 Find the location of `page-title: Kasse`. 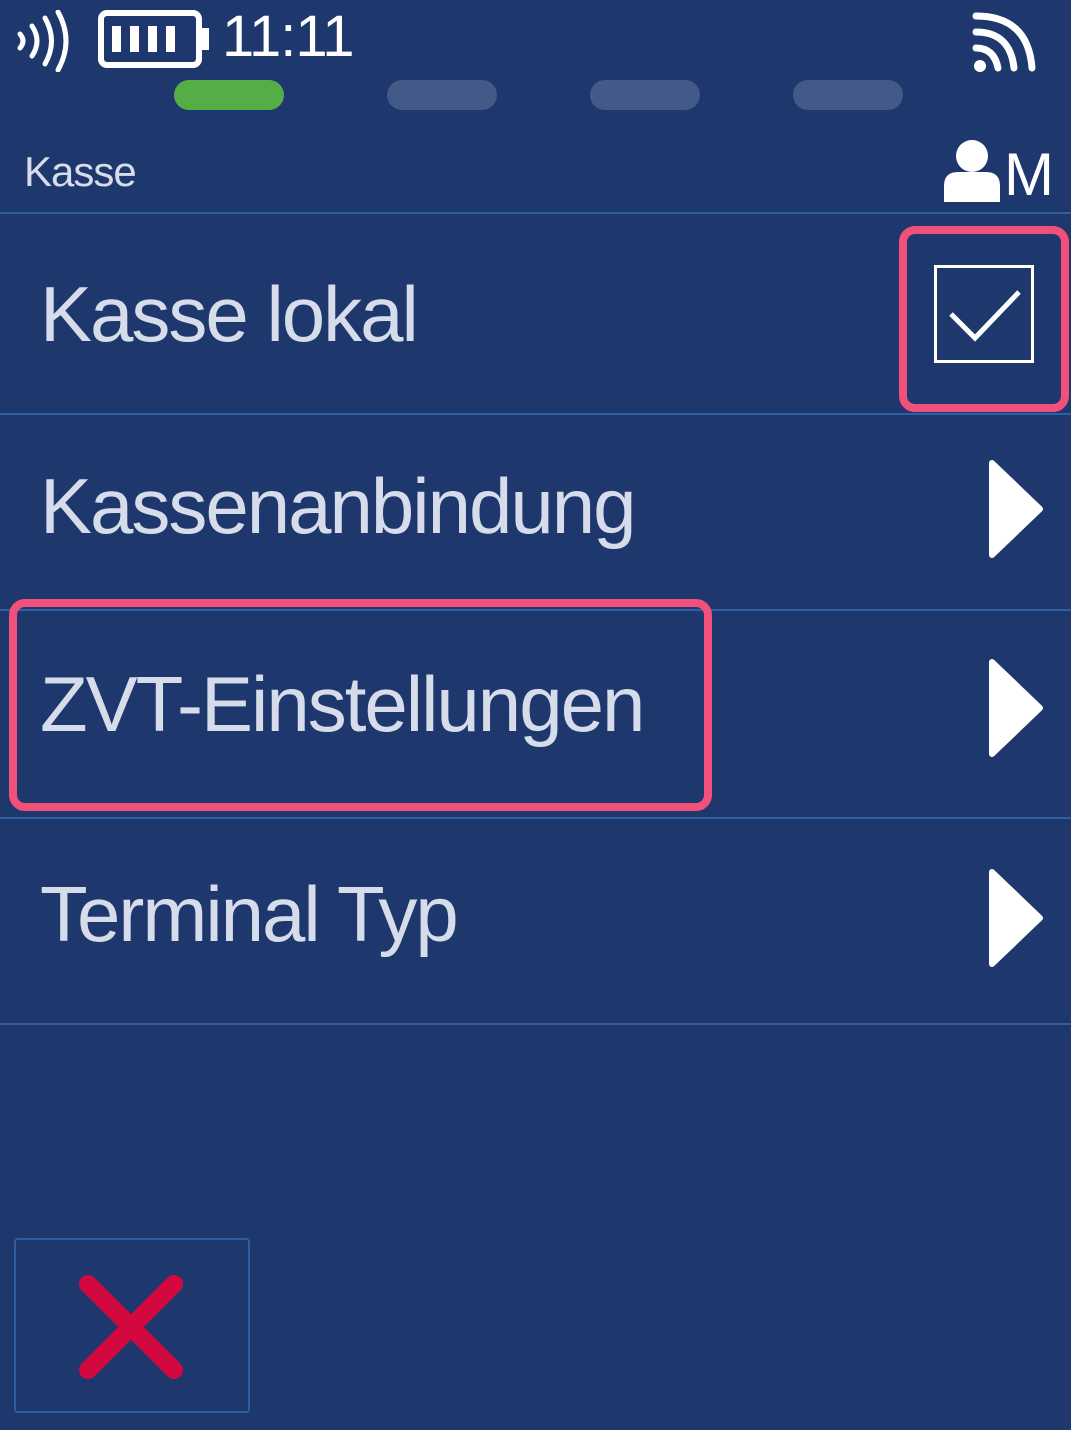

page-title: Kasse is located at coordinates (80, 171).